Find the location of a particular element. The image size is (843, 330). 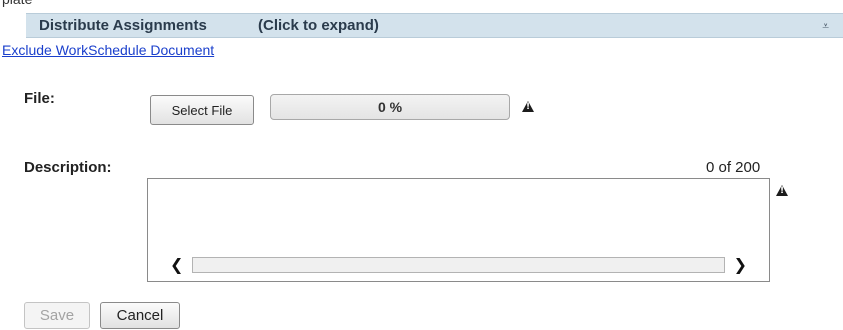

description-warning-icon is located at coordinates (782, 190).